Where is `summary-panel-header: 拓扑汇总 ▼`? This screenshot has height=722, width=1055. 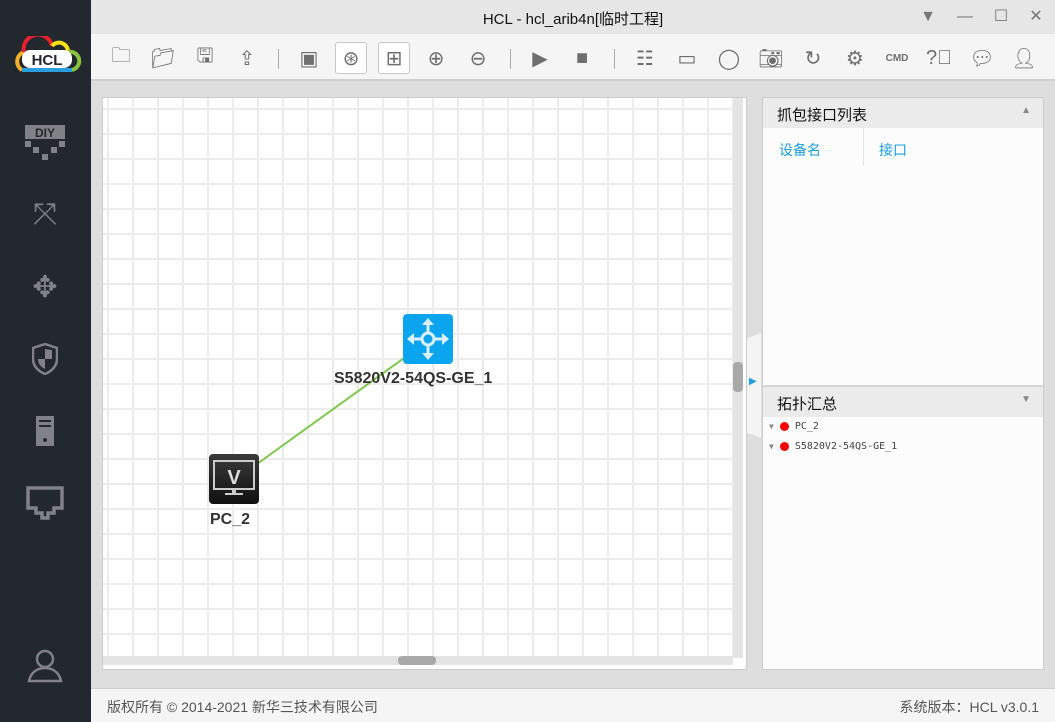
summary-panel-header: 拓扑汇总 ▼ is located at coordinates (903, 402).